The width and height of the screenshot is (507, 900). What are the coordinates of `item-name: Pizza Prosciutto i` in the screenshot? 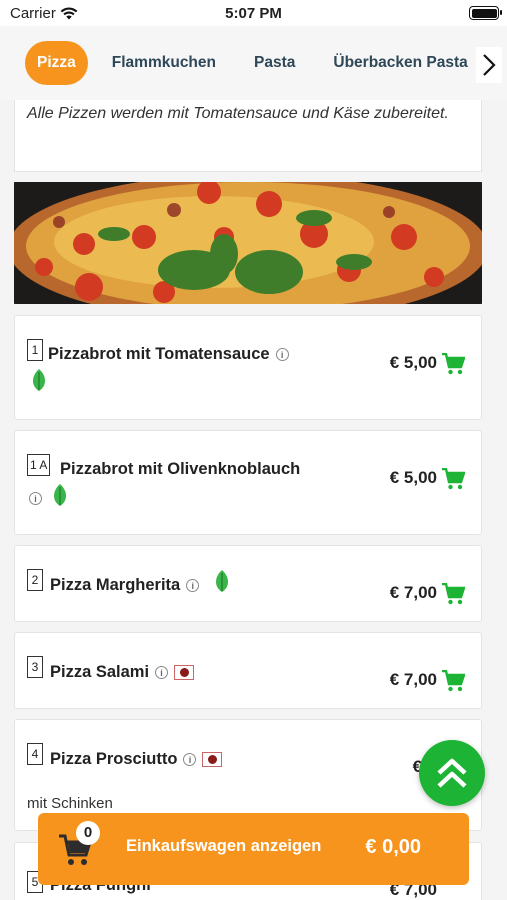 It's located at (136, 759).